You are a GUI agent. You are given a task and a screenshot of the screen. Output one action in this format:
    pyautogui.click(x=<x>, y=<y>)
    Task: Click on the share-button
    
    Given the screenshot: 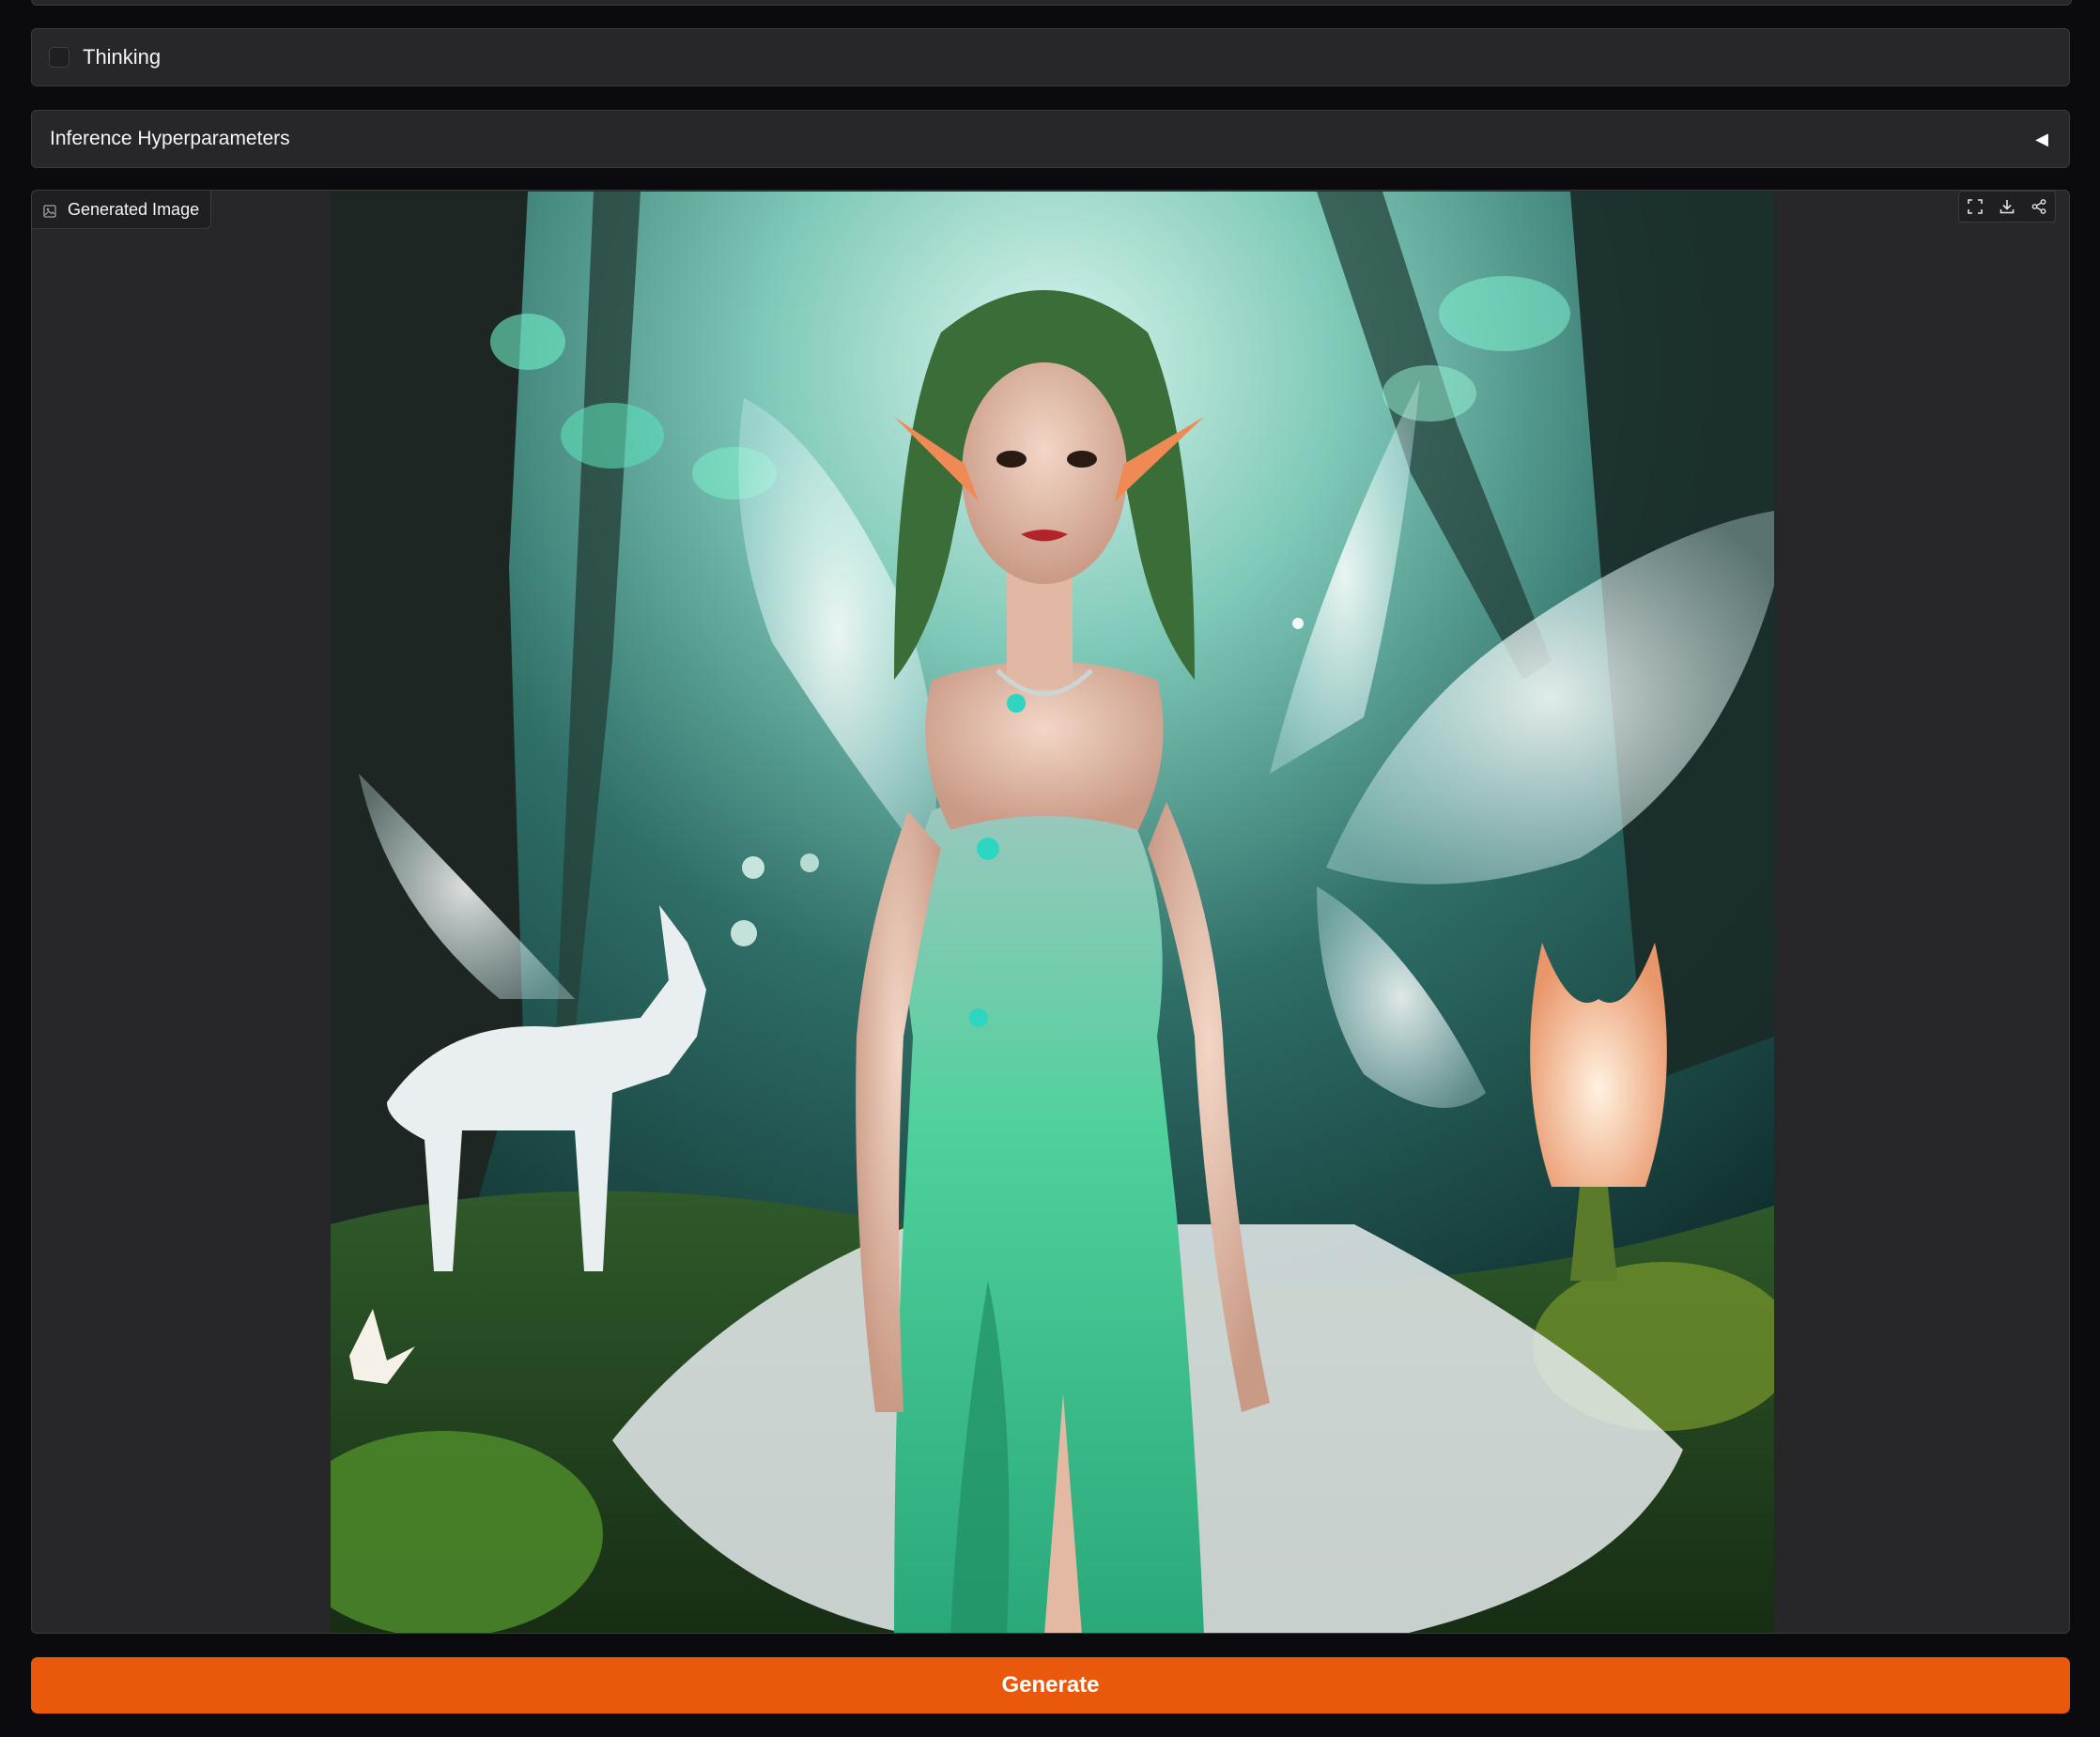 What is the action you would take?
    pyautogui.click(x=2039, y=207)
    